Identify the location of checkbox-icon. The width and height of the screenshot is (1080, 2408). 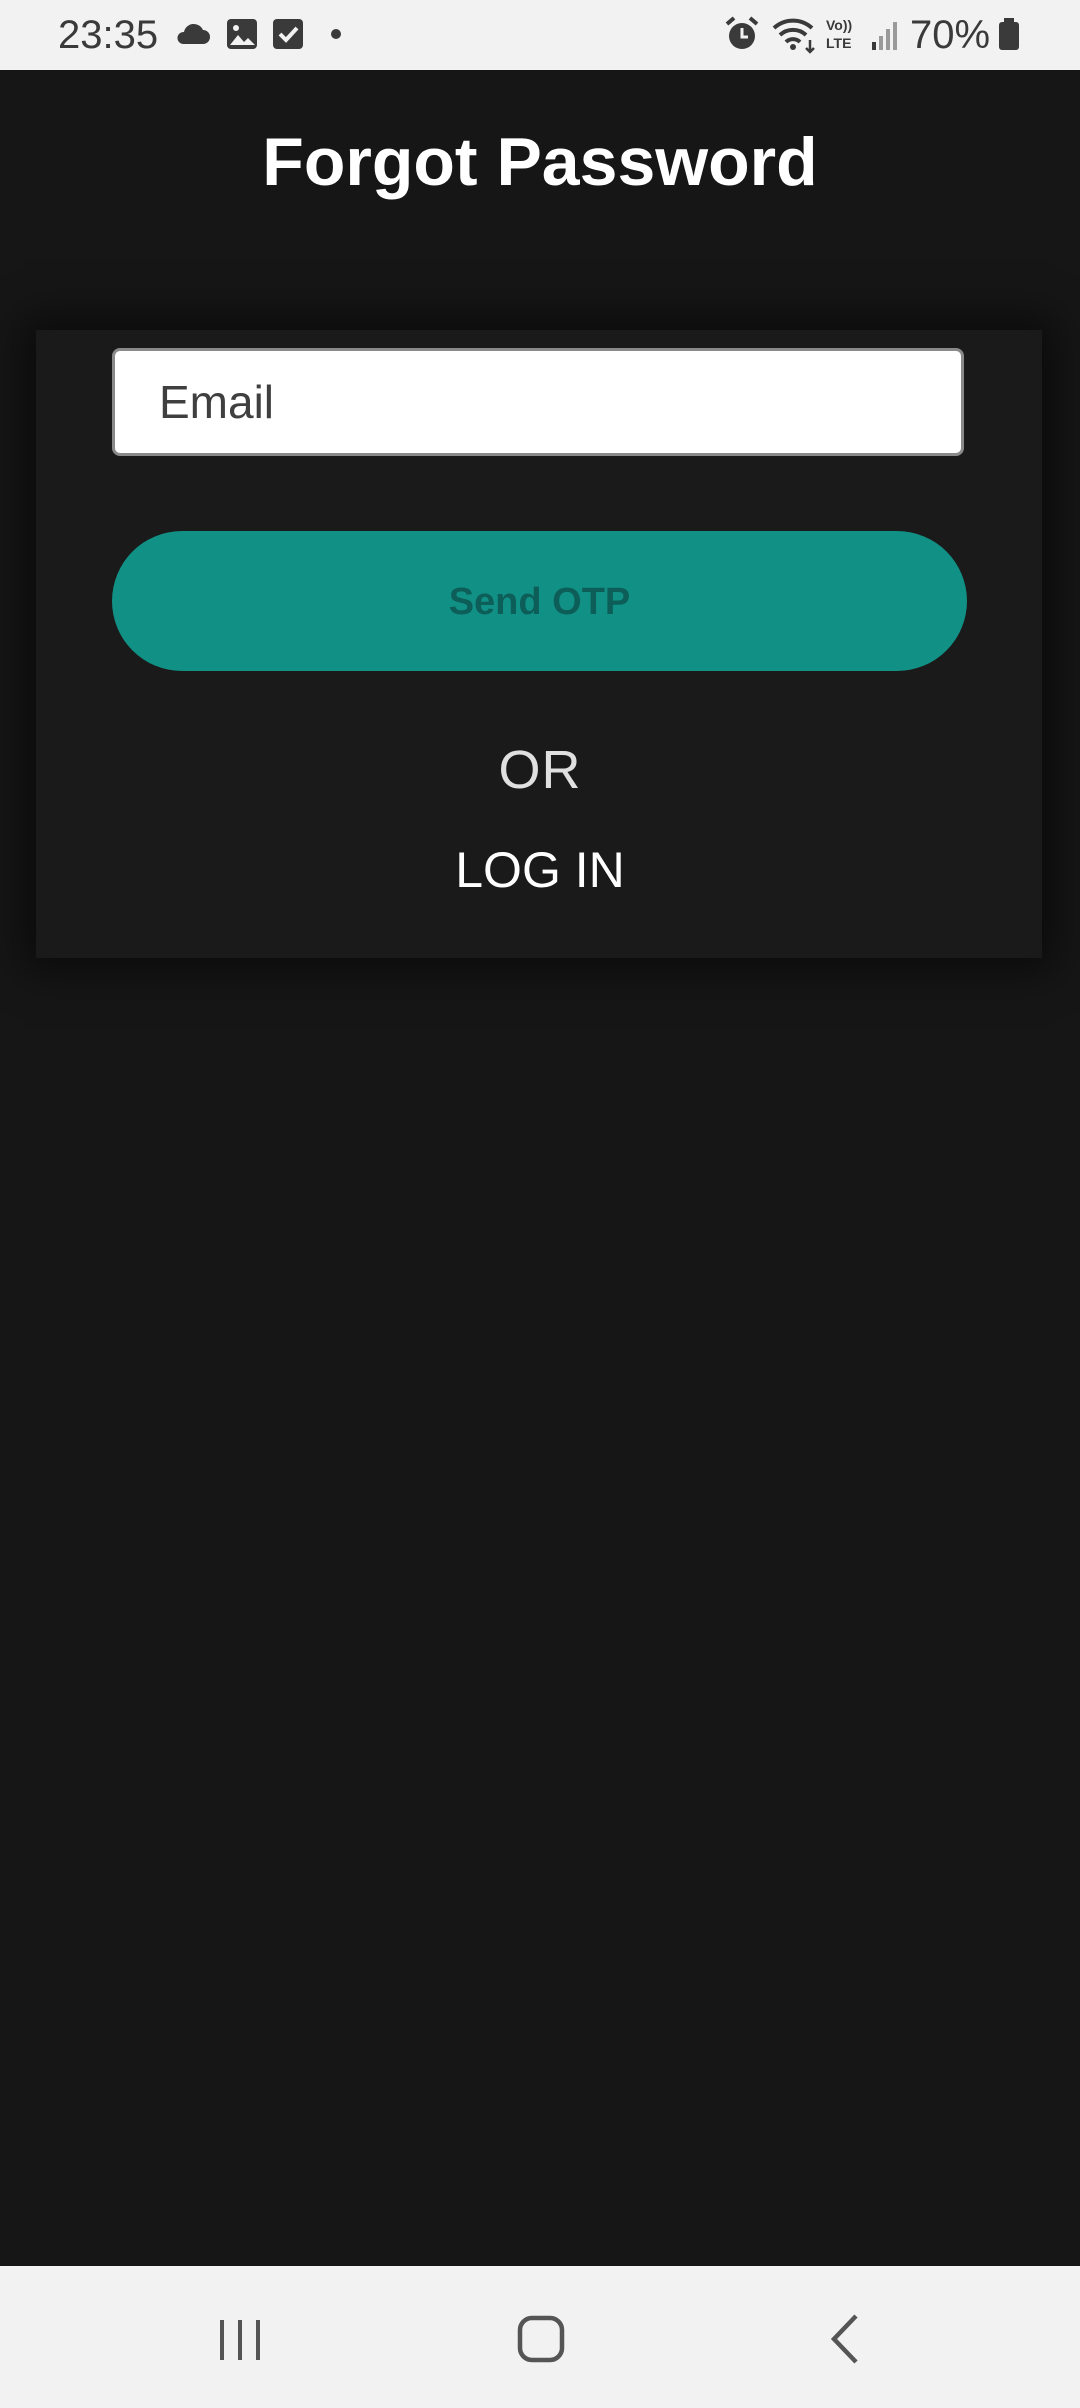
(288, 34).